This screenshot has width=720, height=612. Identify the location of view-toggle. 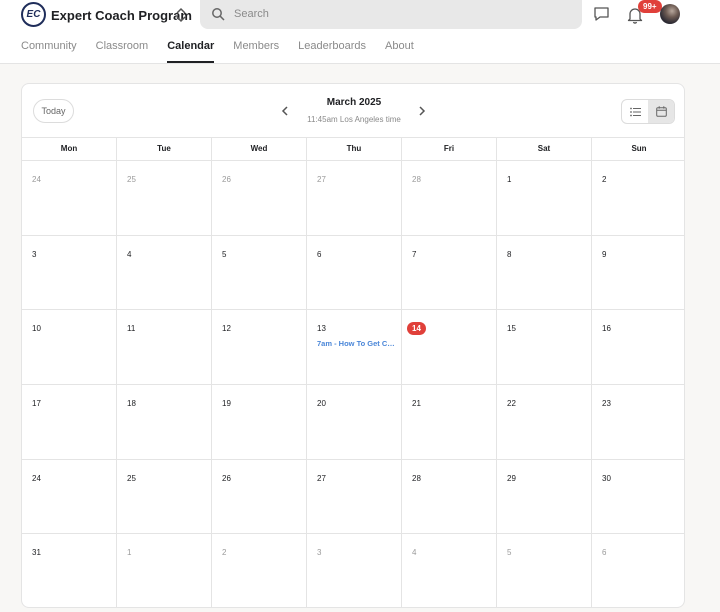
(648, 111).